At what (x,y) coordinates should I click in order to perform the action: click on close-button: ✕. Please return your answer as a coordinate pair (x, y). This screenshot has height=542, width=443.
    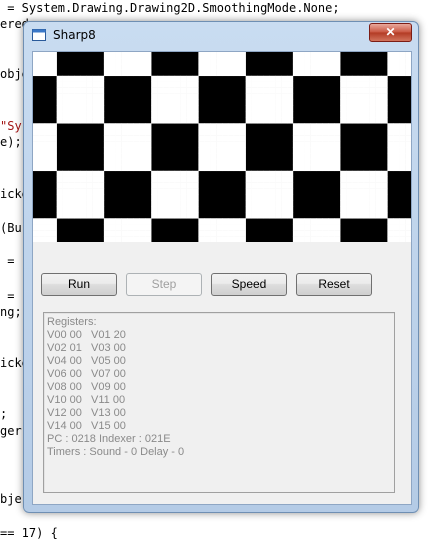
    Looking at the image, I should click on (390, 32).